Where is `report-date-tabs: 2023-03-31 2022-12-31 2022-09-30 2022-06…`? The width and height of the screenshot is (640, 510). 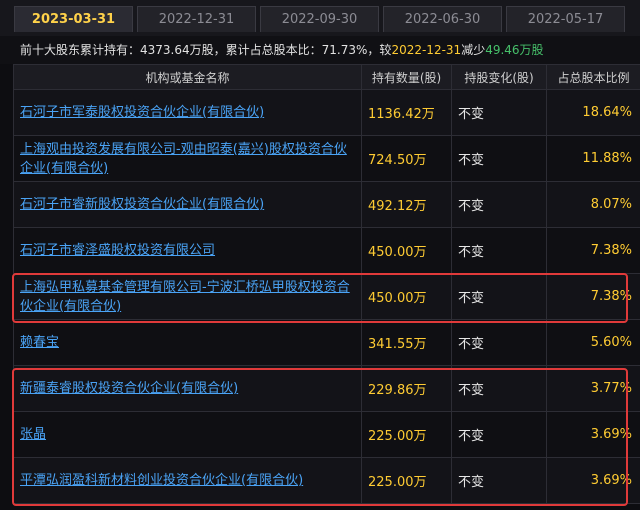
report-date-tabs: 2023-03-31 2022-12-31 2022-09-30 2022-06… is located at coordinates (320, 18).